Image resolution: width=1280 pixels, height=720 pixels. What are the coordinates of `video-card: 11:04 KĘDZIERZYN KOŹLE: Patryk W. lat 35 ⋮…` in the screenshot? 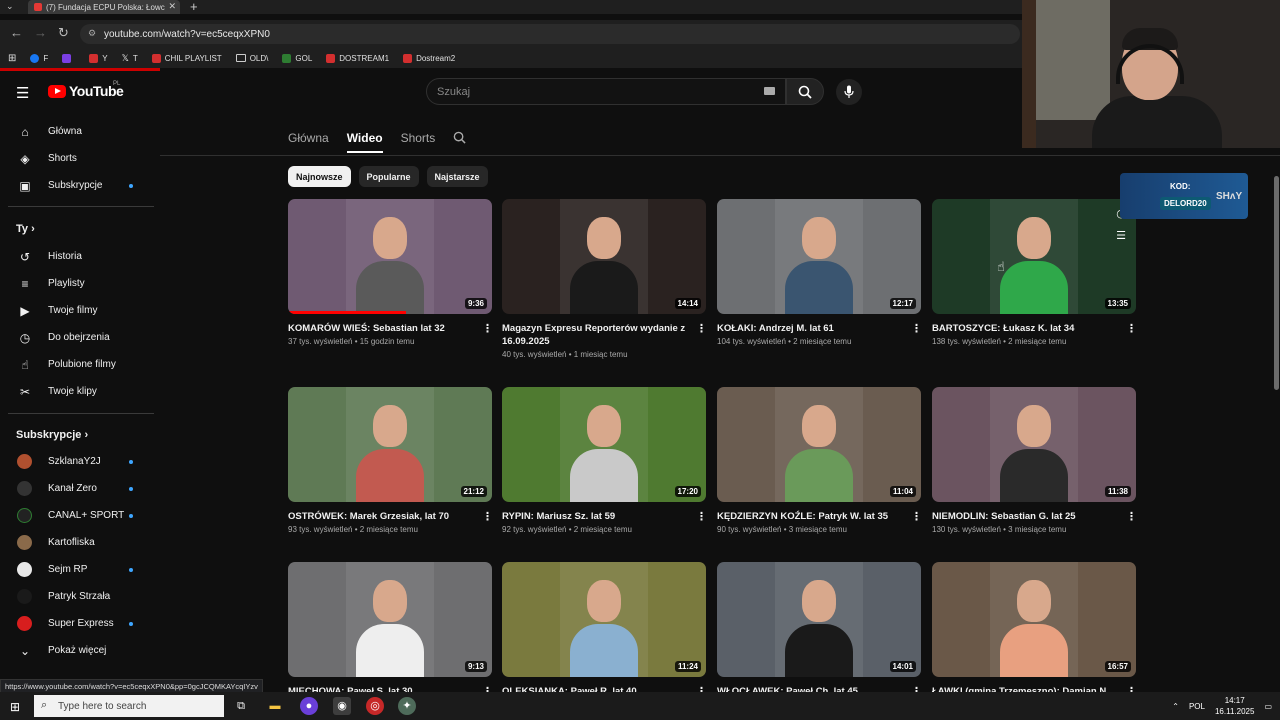 It's located at (819, 460).